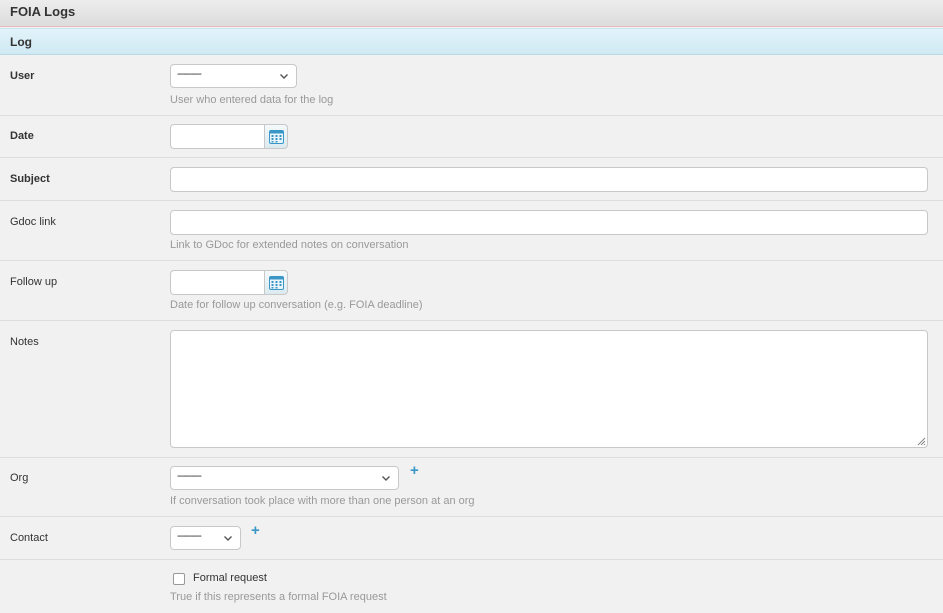  Describe the element at coordinates (471, 538) in the screenshot. I see `form-row-contact: Contact --------- +` at that location.